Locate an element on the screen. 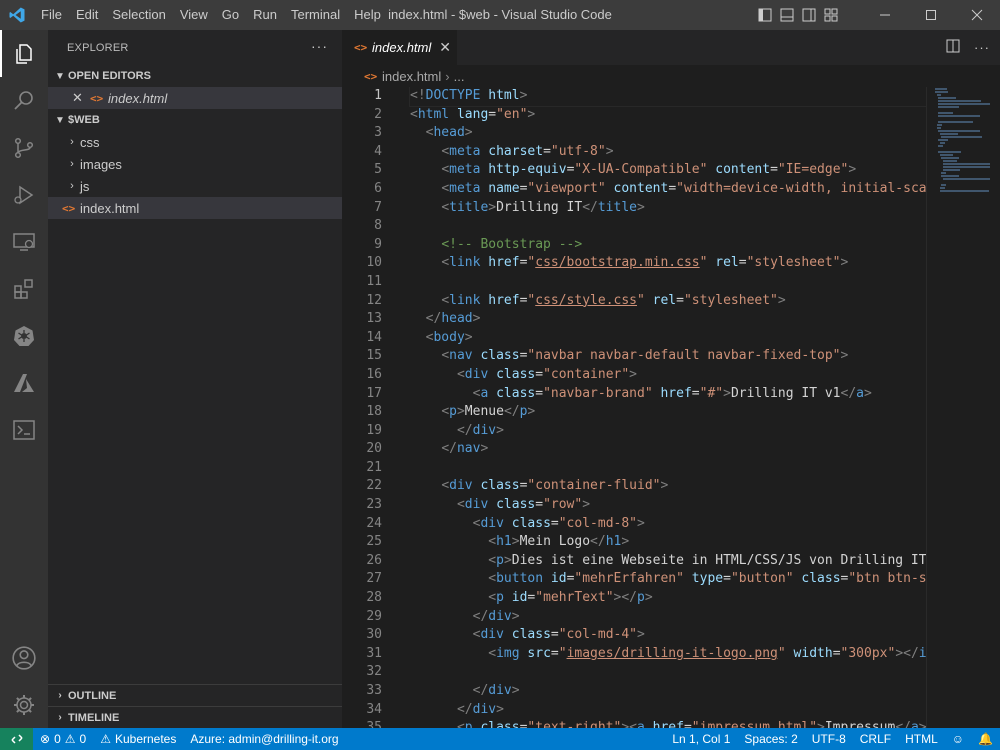 The width and height of the screenshot is (1000, 750). code-line: <p>Menue</p> is located at coordinates (668, 412).